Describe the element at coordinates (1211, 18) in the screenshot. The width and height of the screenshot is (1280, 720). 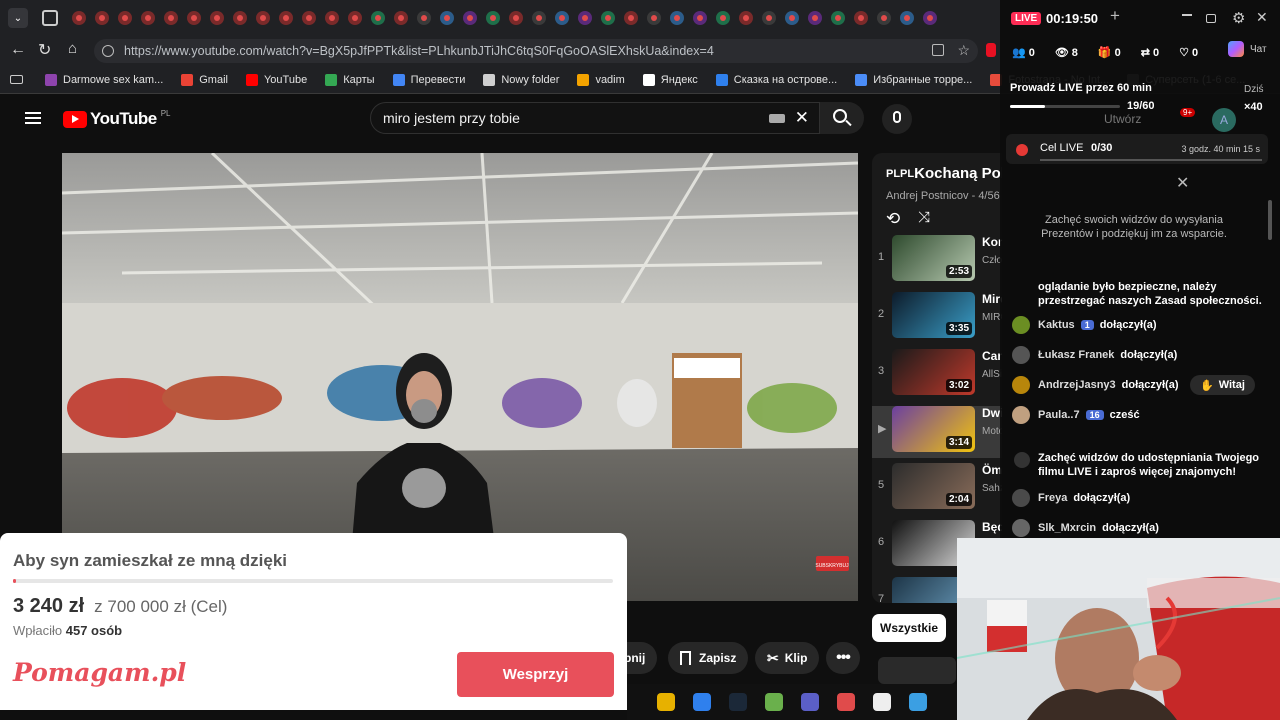
I see `lock-icon` at that location.